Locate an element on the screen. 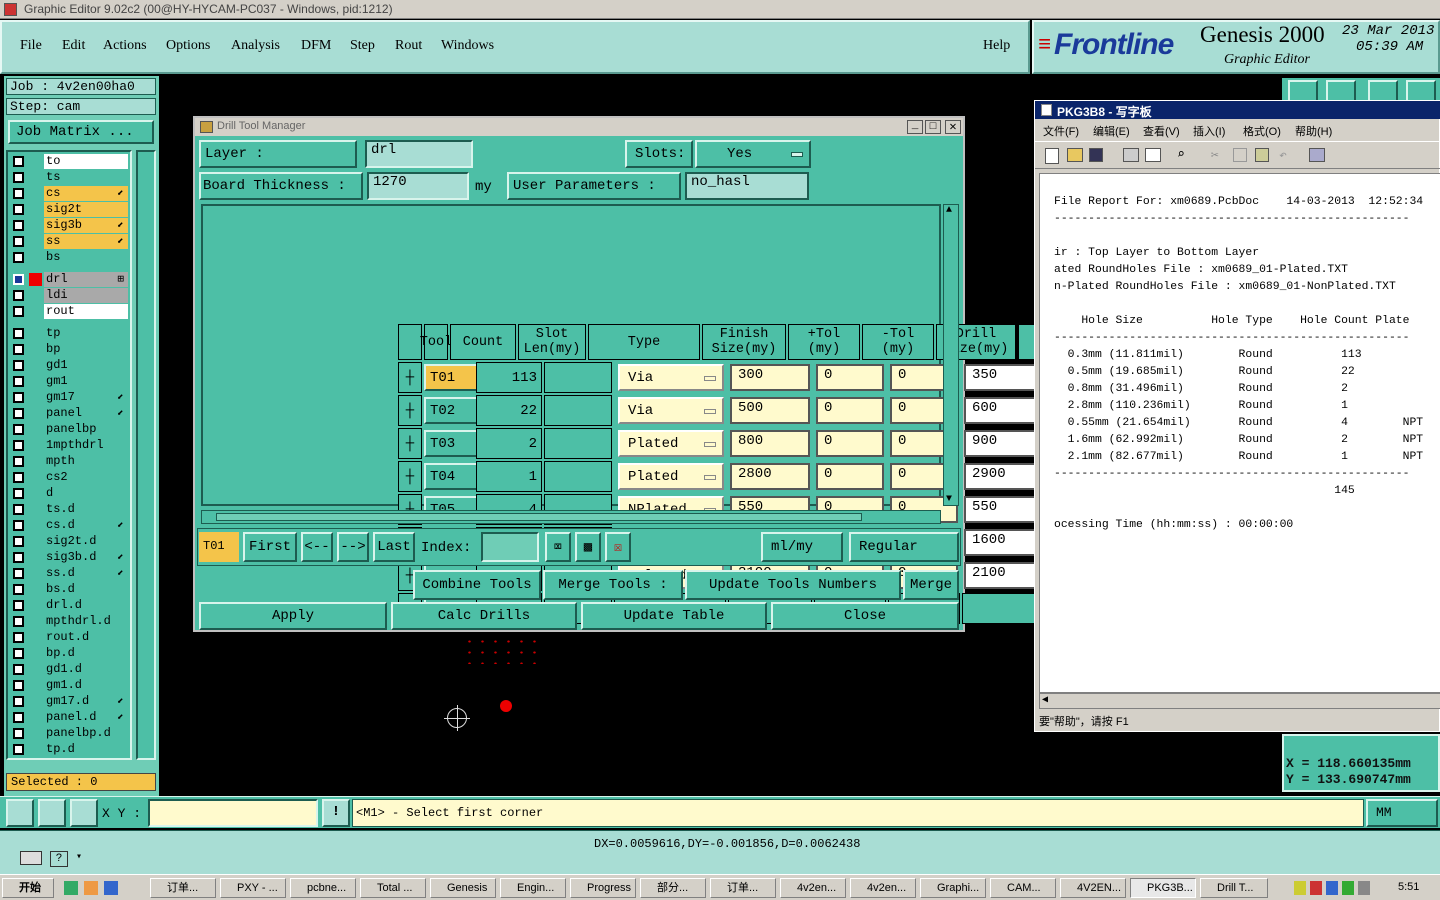 This screenshot has height=900, width=1440. layer-row-panel: panel ⬋ is located at coordinates (69, 413).